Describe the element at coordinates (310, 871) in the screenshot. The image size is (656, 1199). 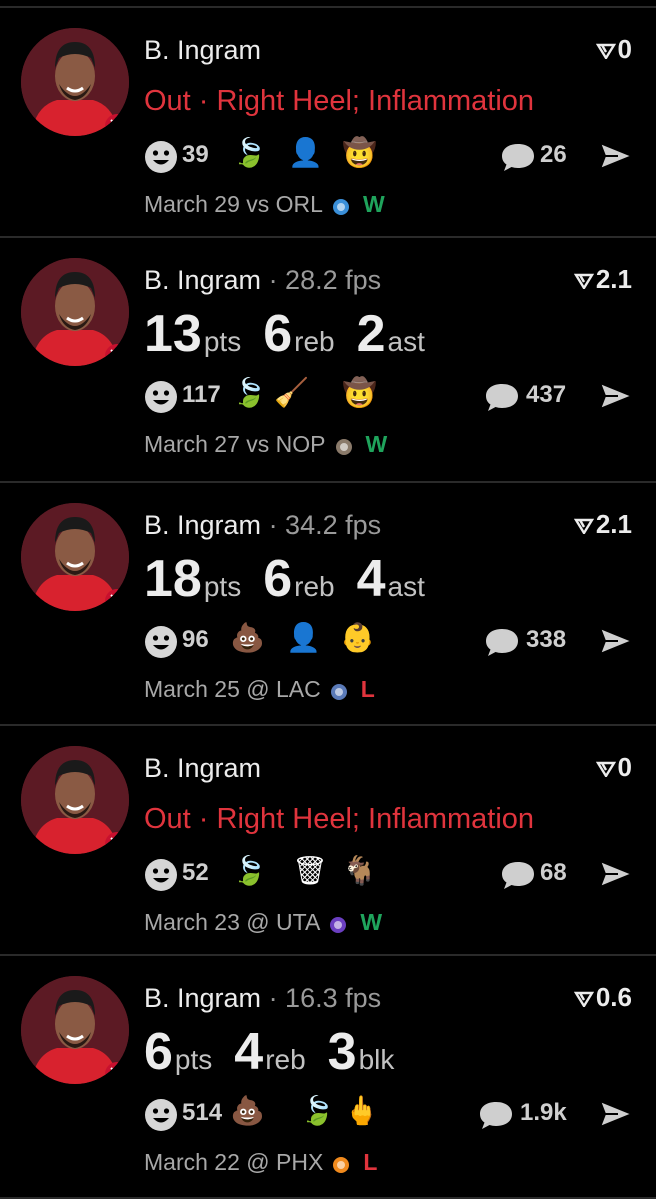
I see `reaction-emoji: 🗑` at that location.